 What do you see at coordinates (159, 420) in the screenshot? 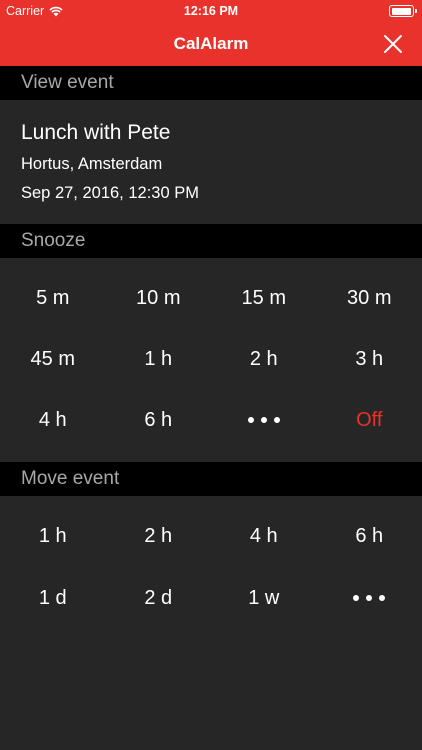
I see `snooze-option-6h: 6 h` at bounding box center [159, 420].